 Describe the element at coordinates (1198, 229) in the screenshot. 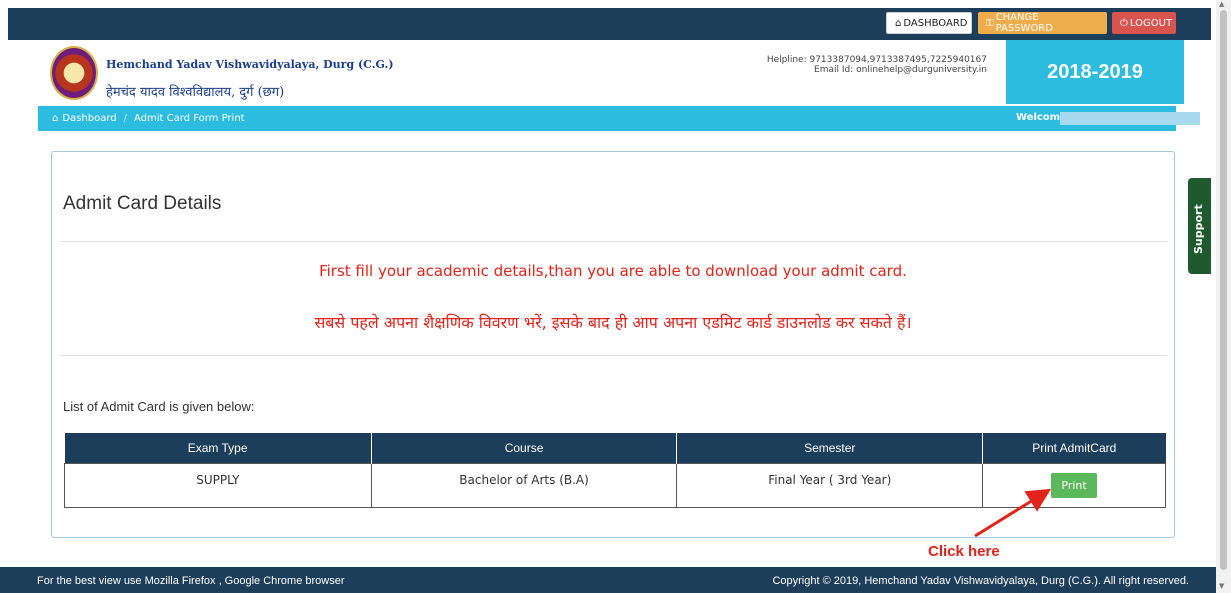

I see `support-label: Support` at that location.